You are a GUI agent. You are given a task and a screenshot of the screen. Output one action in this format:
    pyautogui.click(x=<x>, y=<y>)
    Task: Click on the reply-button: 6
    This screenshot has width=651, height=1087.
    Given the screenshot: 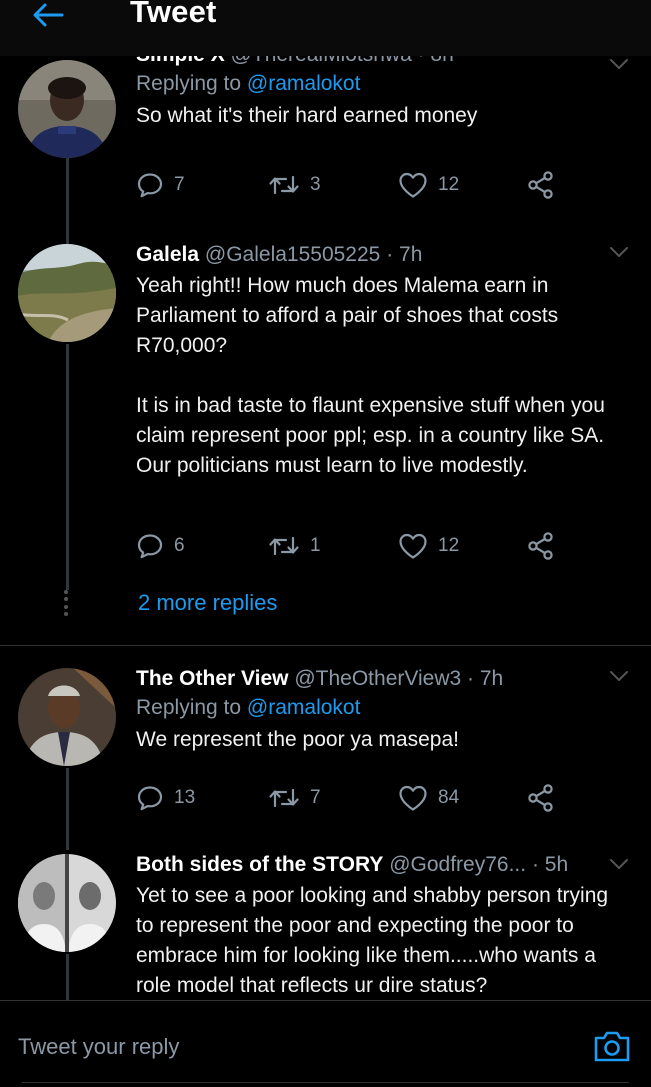 What is the action you would take?
    pyautogui.click(x=160, y=546)
    